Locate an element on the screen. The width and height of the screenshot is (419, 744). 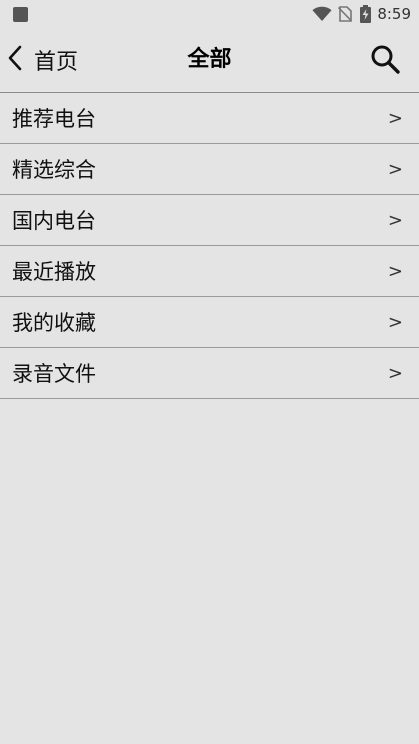
list-item-label: 最近播放 is located at coordinates (54, 272).